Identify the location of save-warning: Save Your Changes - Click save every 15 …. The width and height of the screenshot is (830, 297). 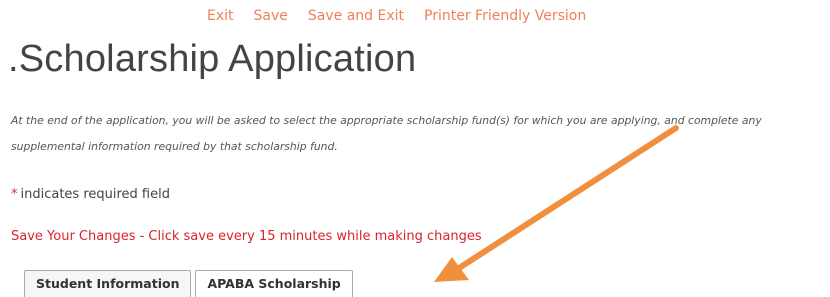
(246, 236).